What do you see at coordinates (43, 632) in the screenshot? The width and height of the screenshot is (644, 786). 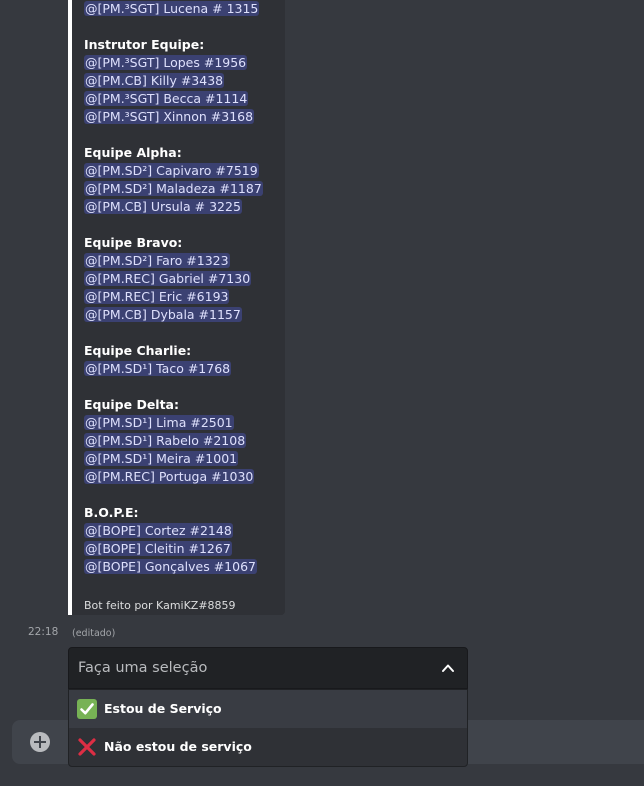 I see `message-timestamp: 22:18` at bounding box center [43, 632].